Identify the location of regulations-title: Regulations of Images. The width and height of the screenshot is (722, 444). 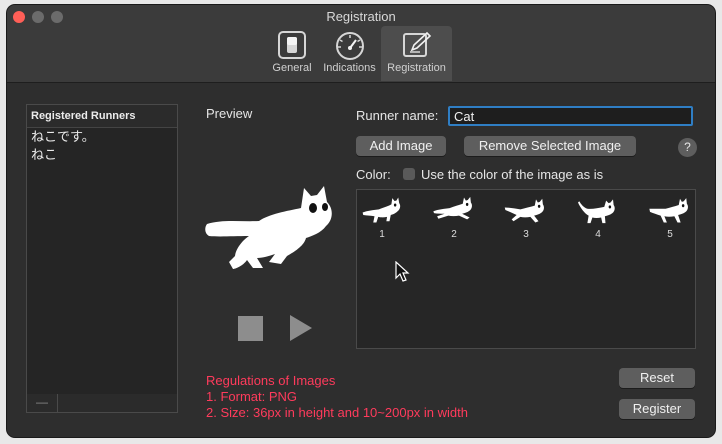
(271, 380).